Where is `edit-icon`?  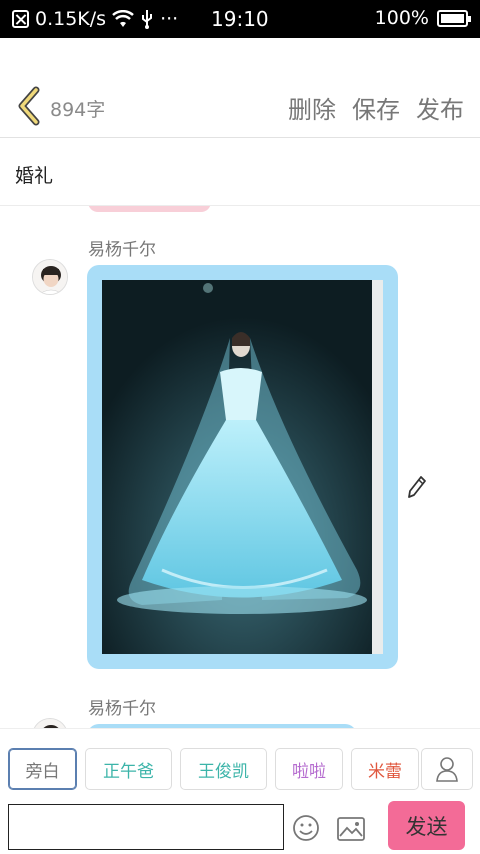
edit-icon is located at coordinates (417, 487).